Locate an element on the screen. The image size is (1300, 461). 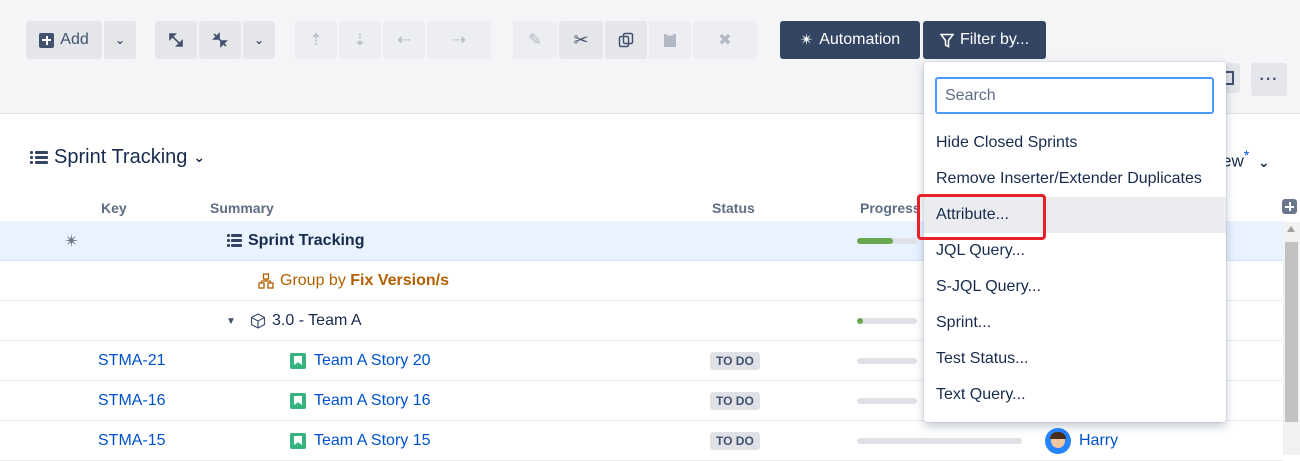
delete-button: ✖ is located at coordinates (725, 40).